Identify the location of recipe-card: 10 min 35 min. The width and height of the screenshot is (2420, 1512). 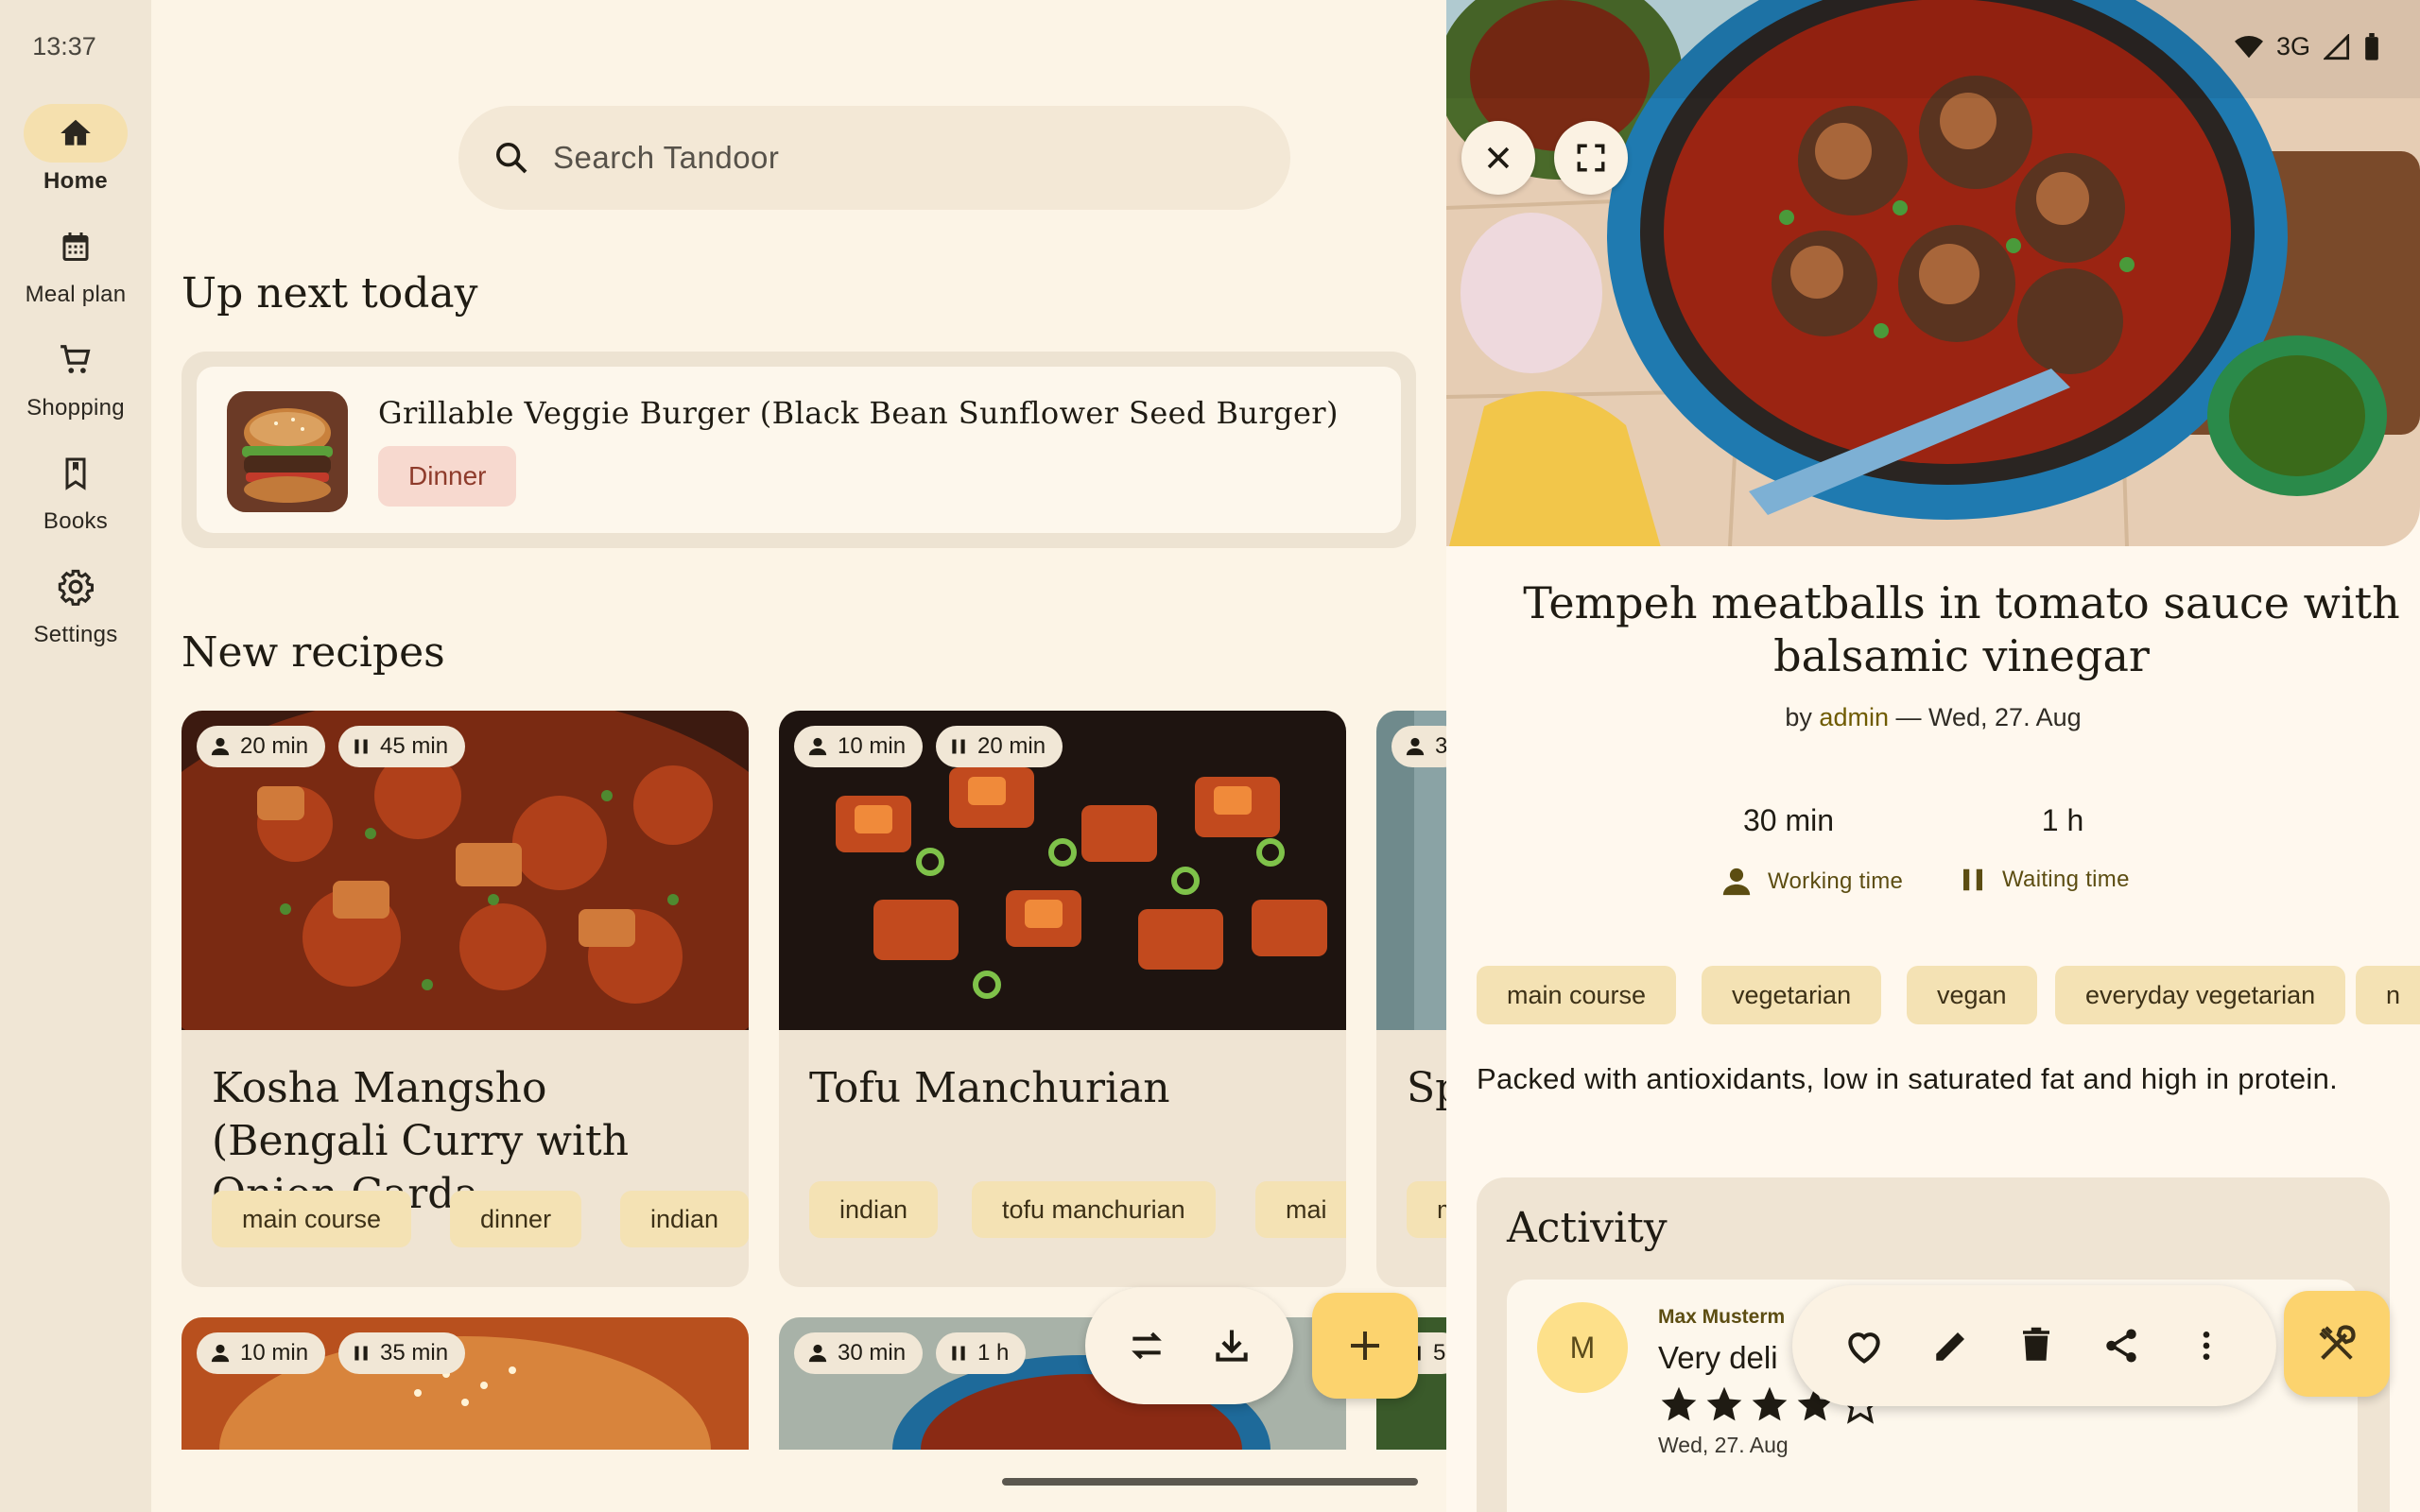
(465, 1383).